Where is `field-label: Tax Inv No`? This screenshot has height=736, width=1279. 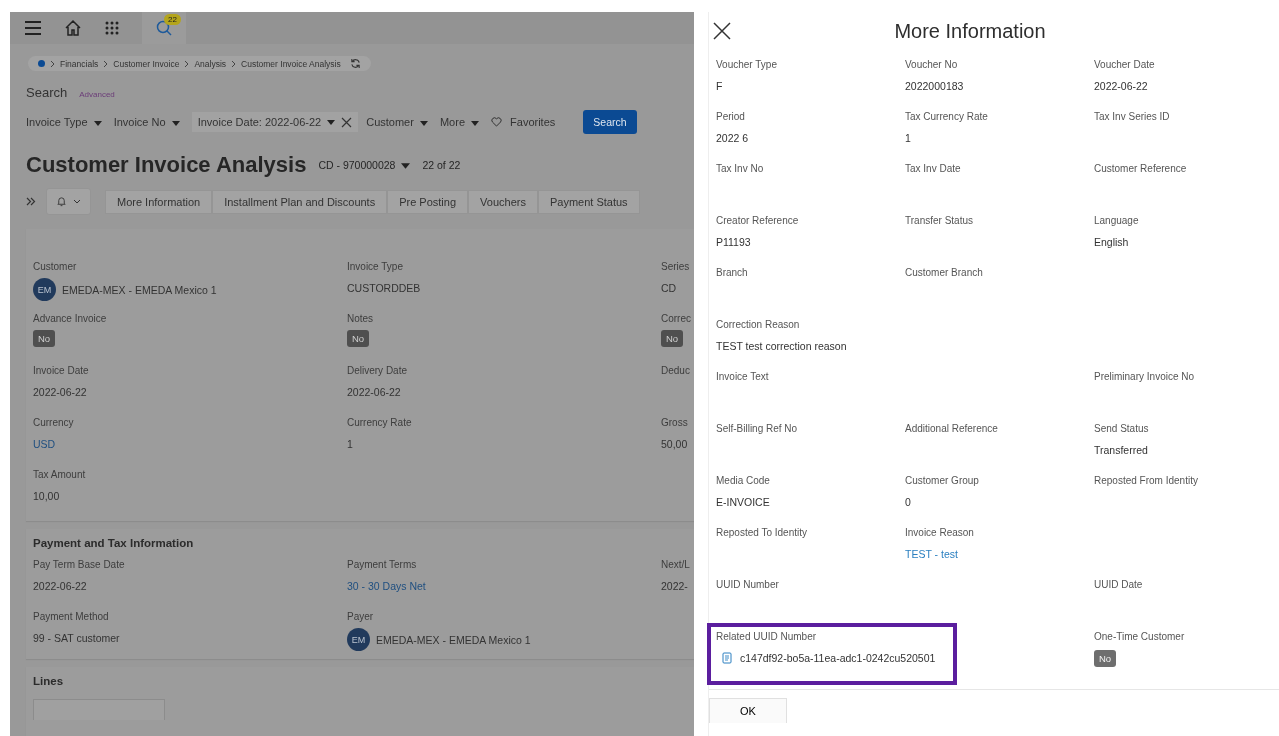
field-label: Tax Inv No is located at coordinates (740, 168).